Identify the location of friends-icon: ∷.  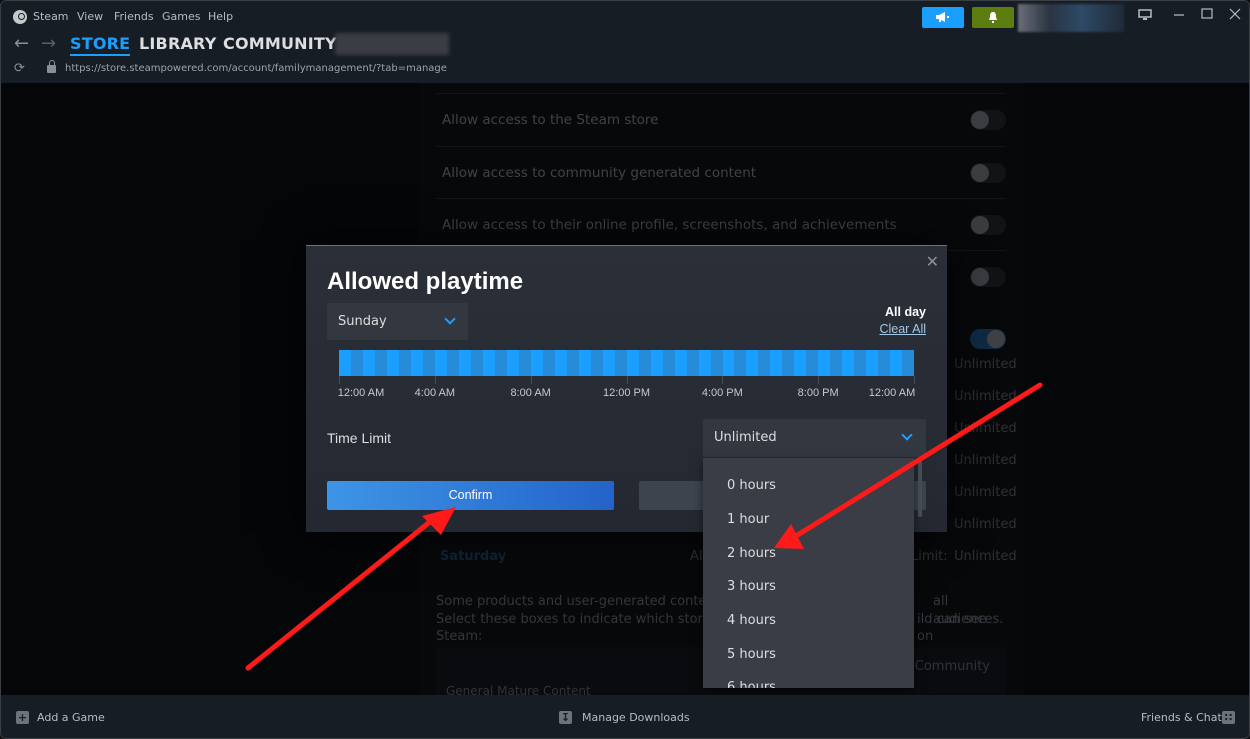
(1228, 717).